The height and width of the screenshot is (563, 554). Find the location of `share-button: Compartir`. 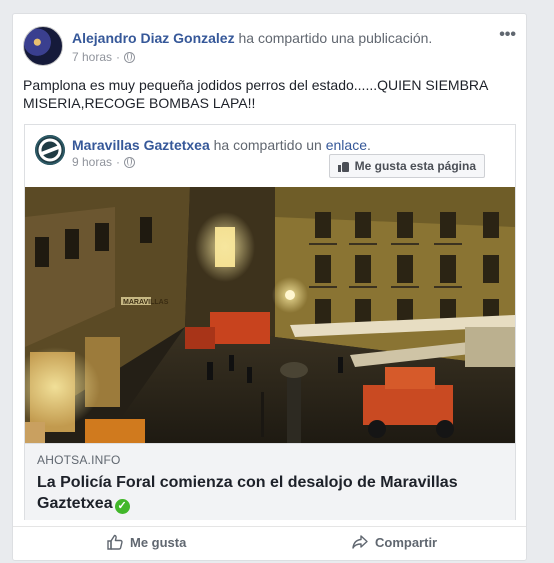

share-button: Compartir is located at coordinates (394, 542).